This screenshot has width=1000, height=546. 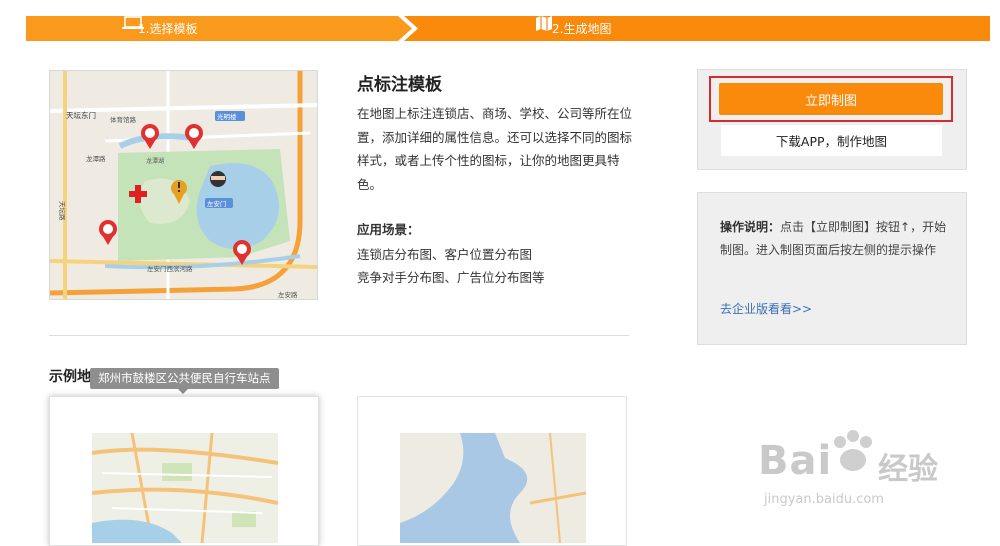 I want to click on watermark-url: jingyan.baidu.com, so click(x=824, y=499).